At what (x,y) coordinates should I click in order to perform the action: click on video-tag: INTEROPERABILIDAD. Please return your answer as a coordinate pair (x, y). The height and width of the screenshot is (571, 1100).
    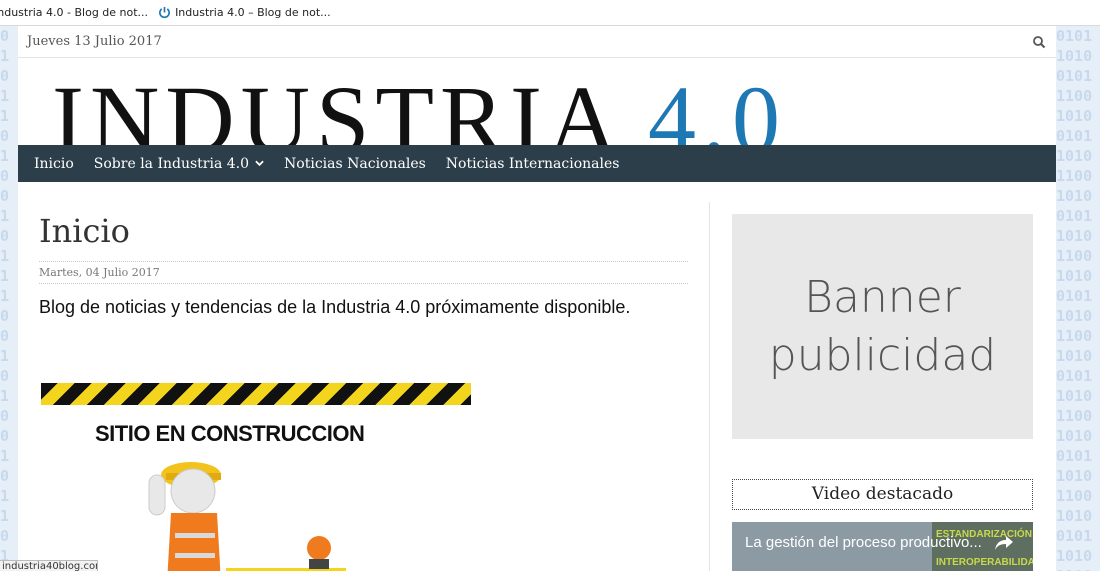
    Looking at the image, I should click on (984, 562).